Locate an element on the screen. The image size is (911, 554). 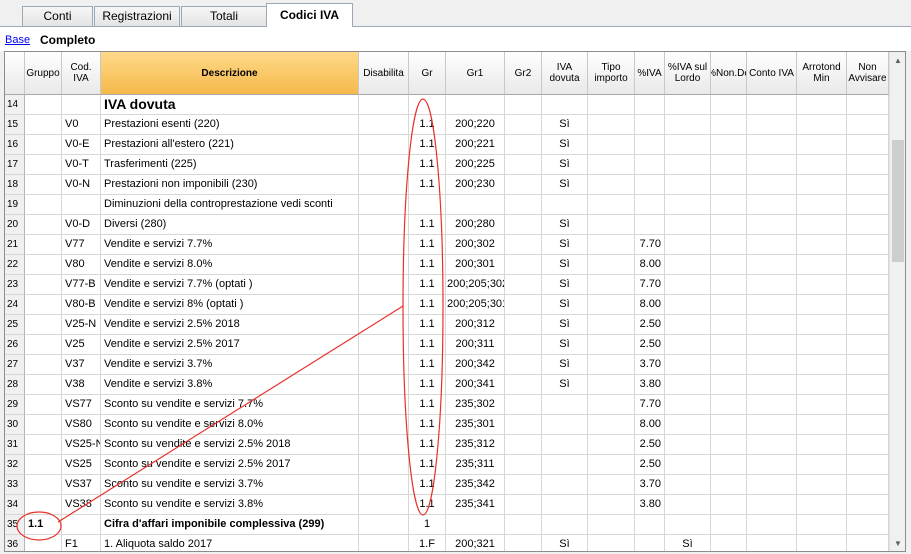
cell-cod: F1 is located at coordinates (81, 543).